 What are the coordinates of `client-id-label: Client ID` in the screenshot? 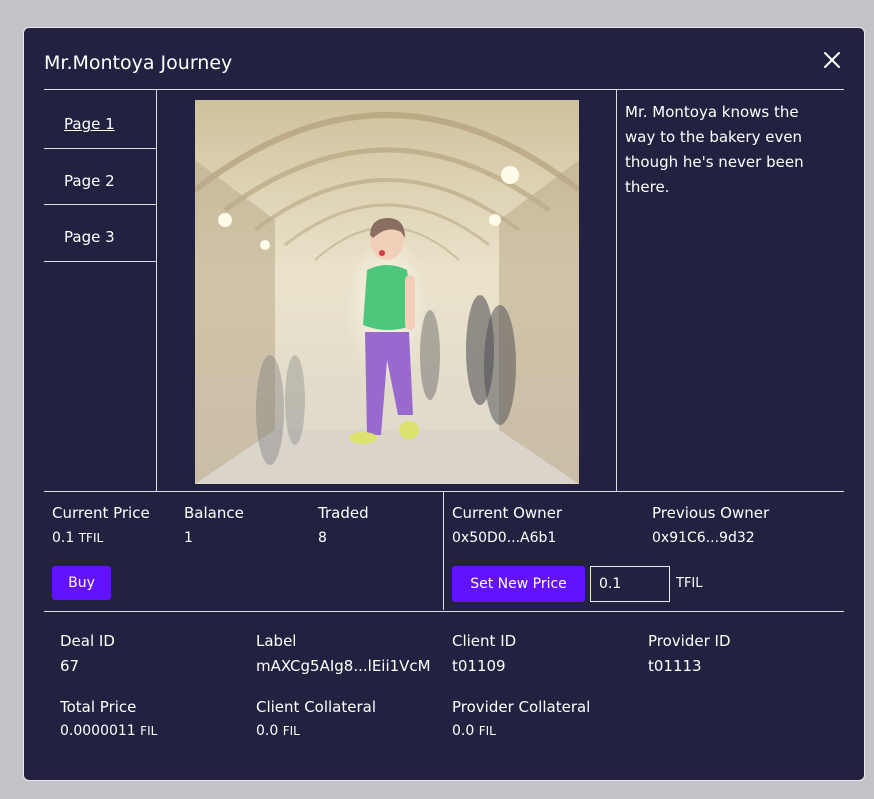 It's located at (484, 641).